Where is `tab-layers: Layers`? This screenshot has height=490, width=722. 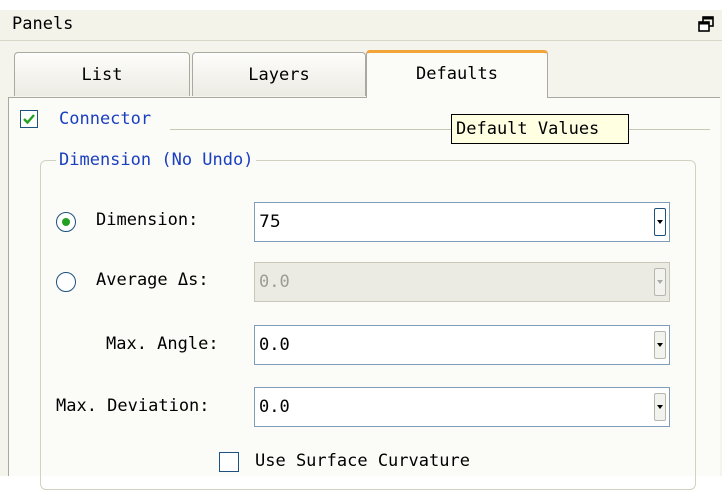 tab-layers: Layers is located at coordinates (279, 74).